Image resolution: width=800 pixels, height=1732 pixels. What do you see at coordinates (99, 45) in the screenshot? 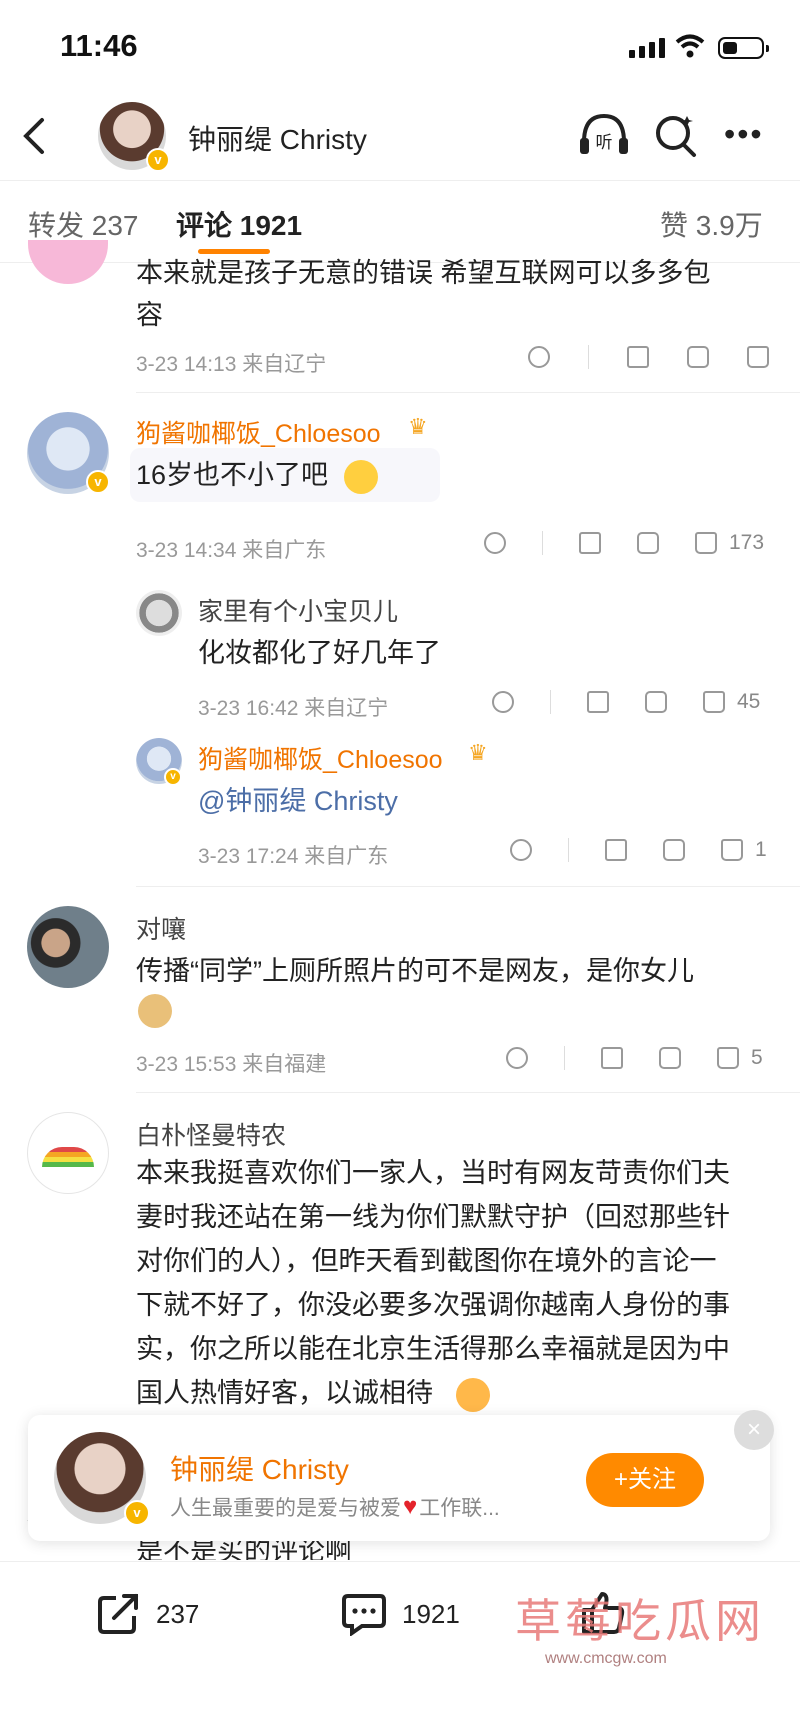
I see `status-time: 11:46` at bounding box center [99, 45].